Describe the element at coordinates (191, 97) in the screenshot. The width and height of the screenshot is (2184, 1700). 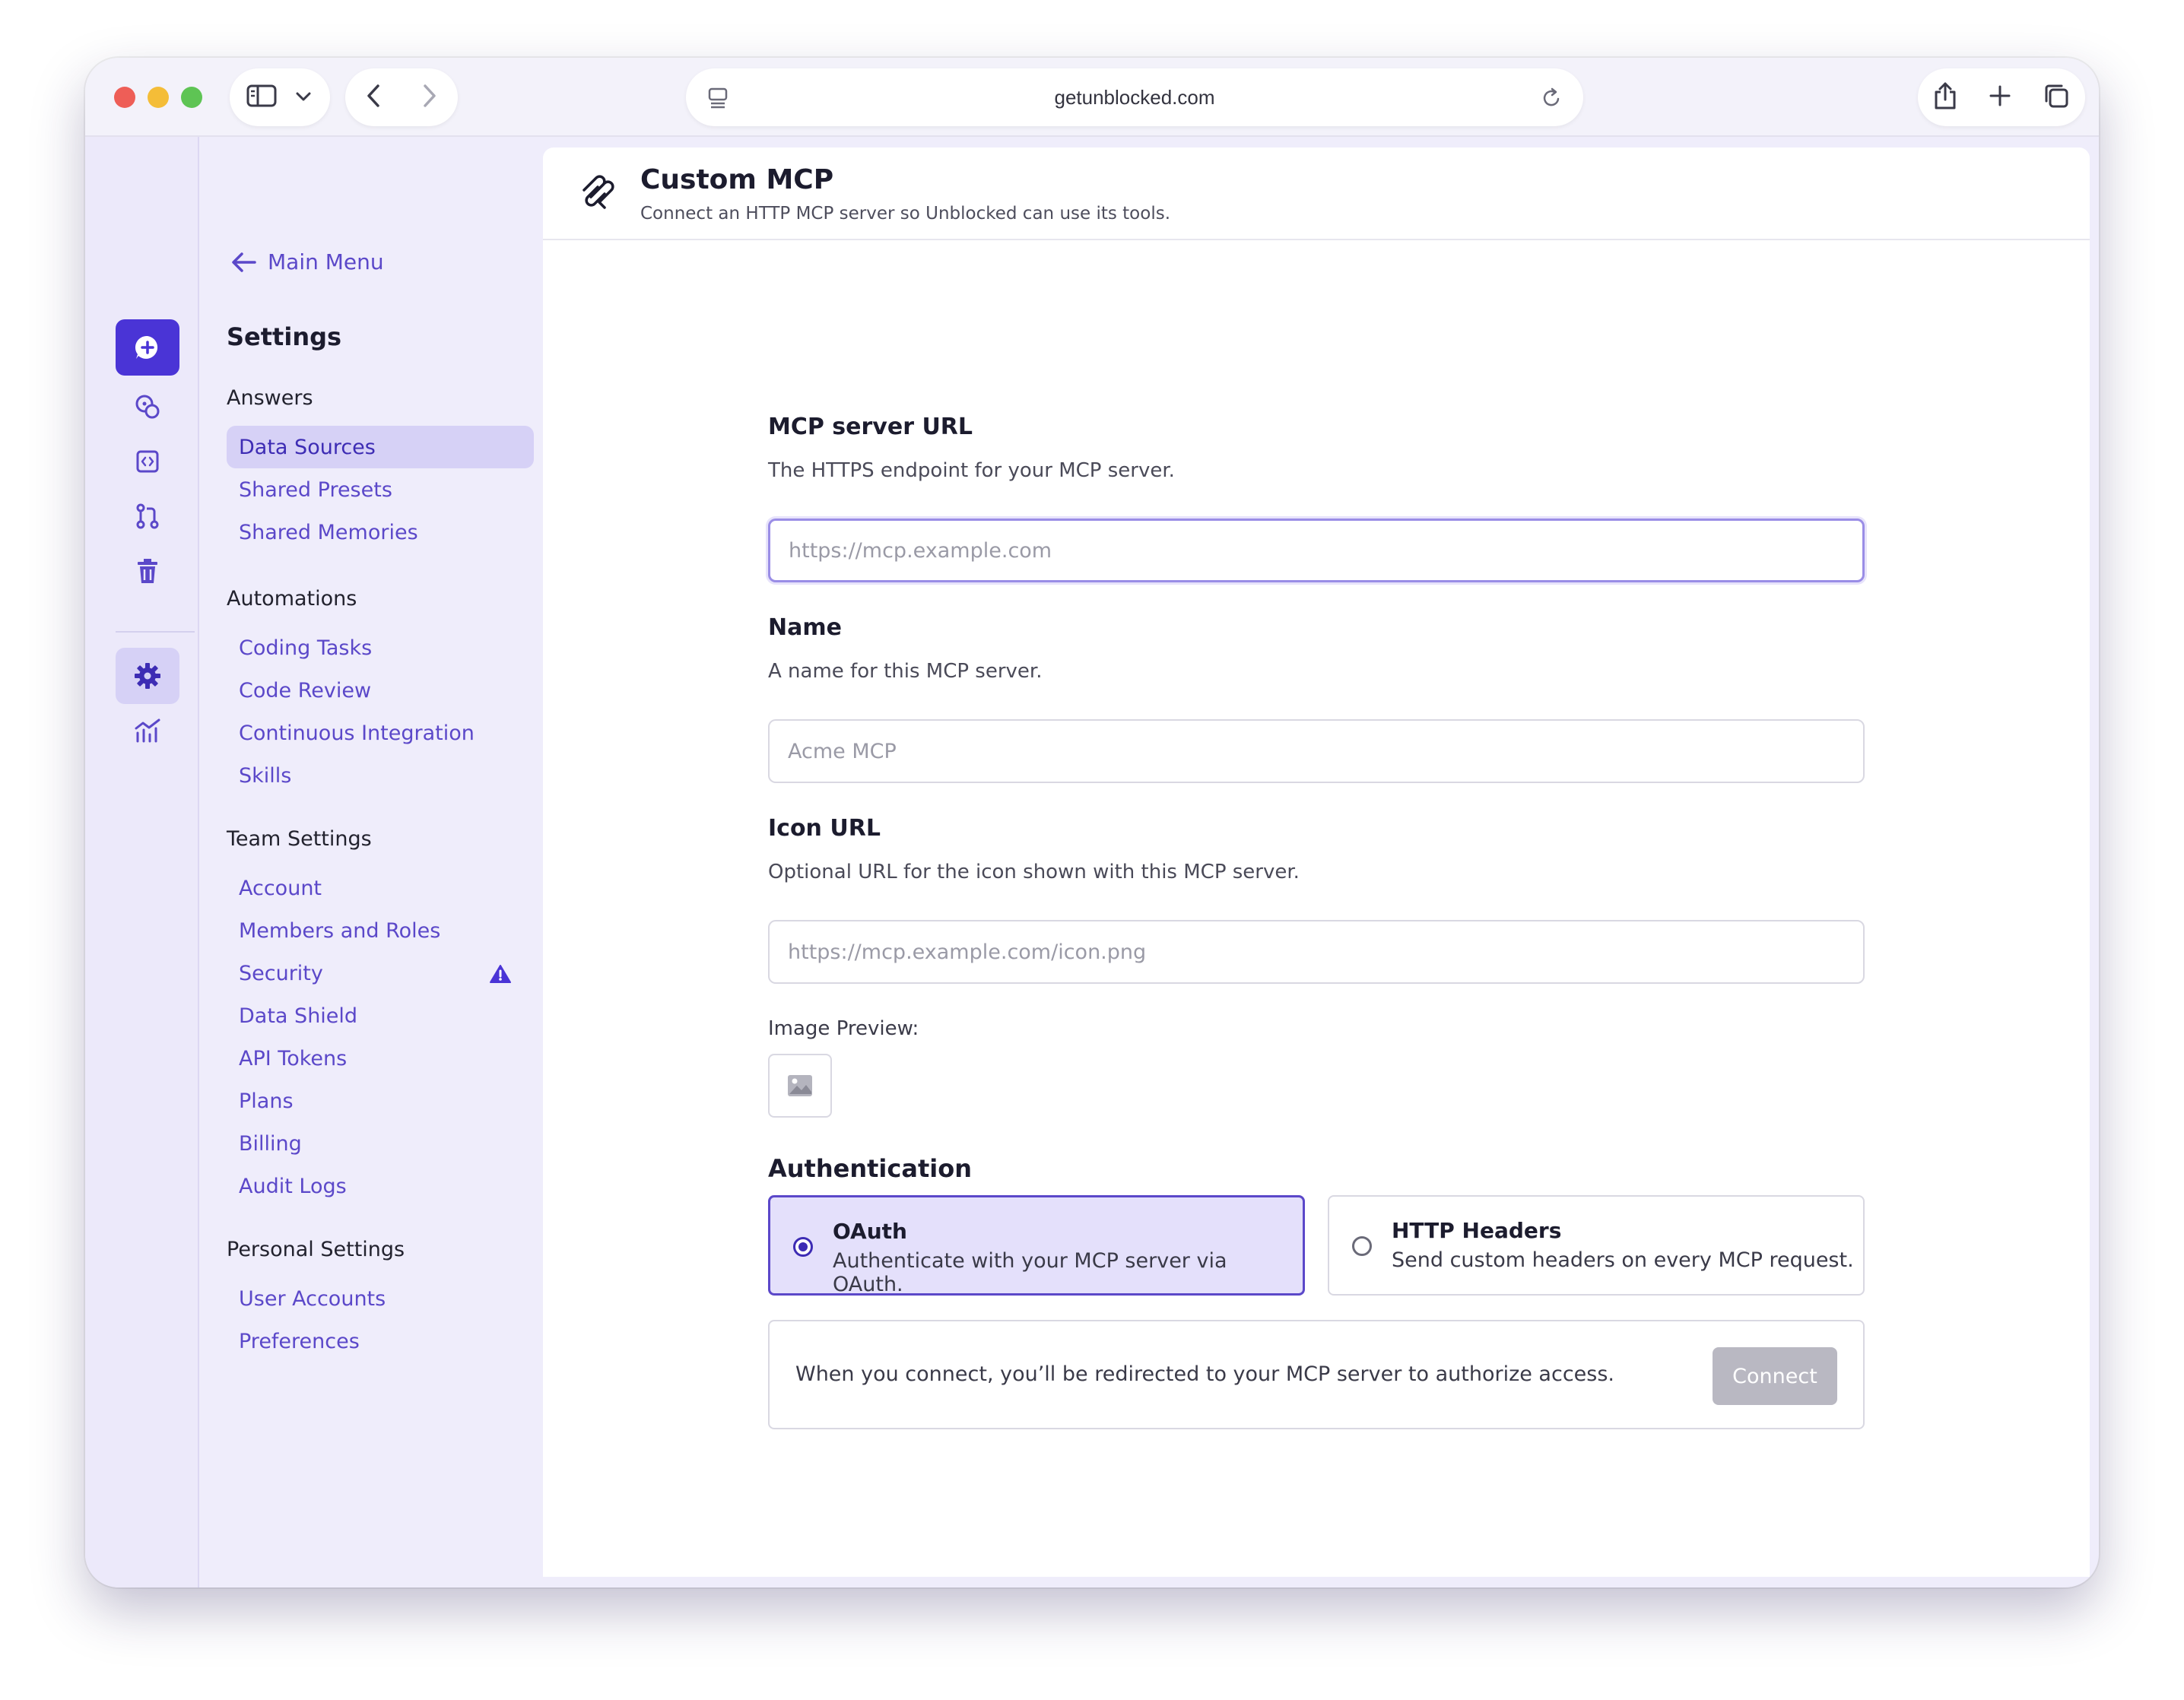
I see `maximize-window-button` at that location.